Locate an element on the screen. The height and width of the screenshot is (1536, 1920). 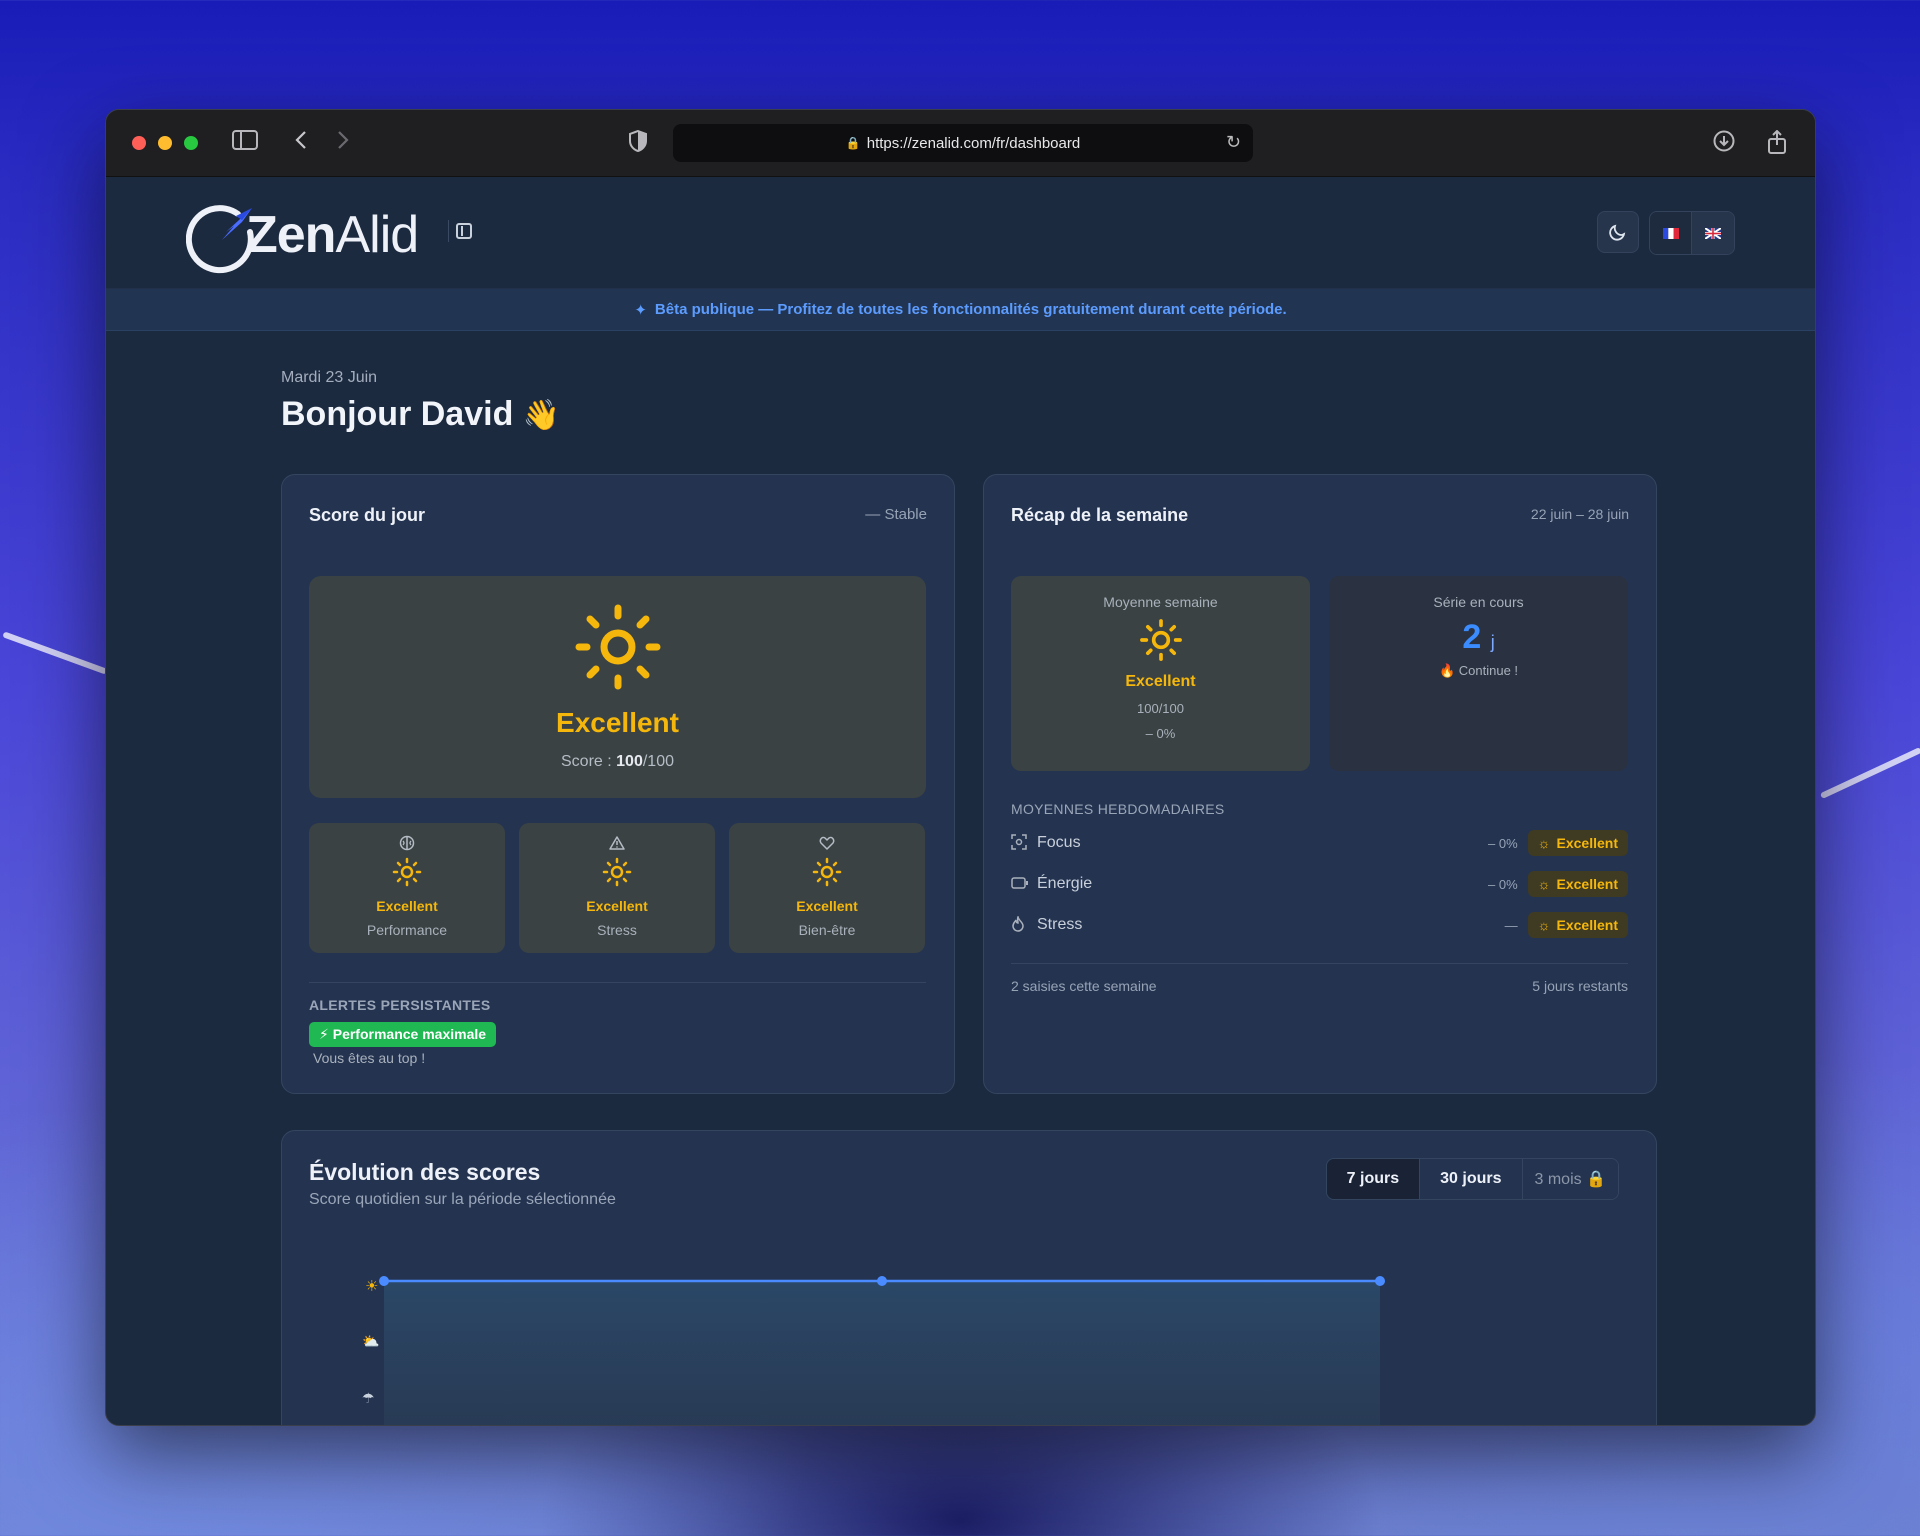
tile-caption: Moyenne semaine is located at coordinates (1160, 602).